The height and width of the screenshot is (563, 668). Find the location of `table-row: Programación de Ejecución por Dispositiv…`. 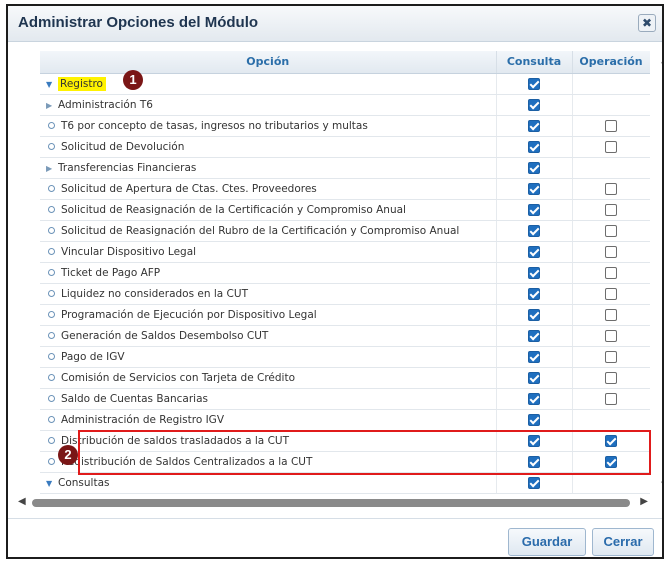

table-row: Programación de Ejecución por Dispositiv… is located at coordinates (345, 315).